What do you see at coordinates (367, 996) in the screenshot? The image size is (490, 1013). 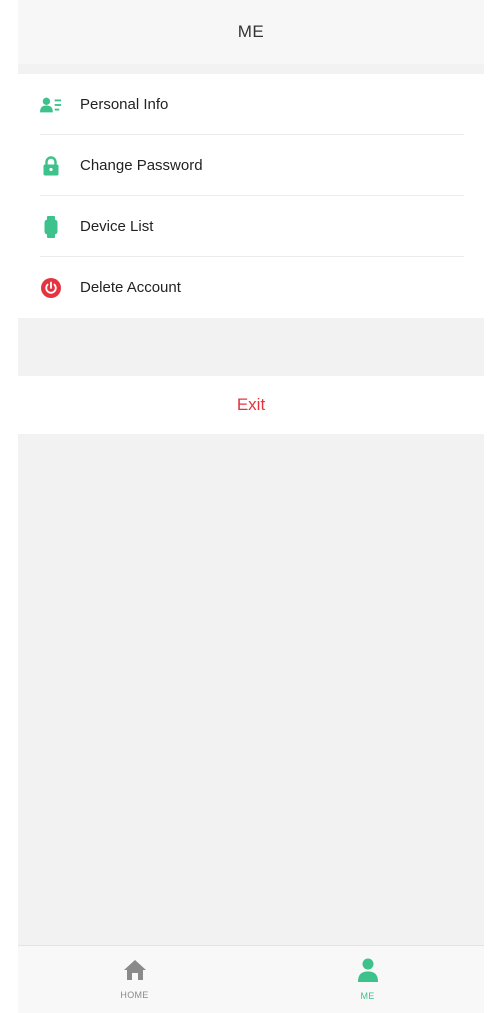 I see `tab-me-label: ME` at bounding box center [367, 996].